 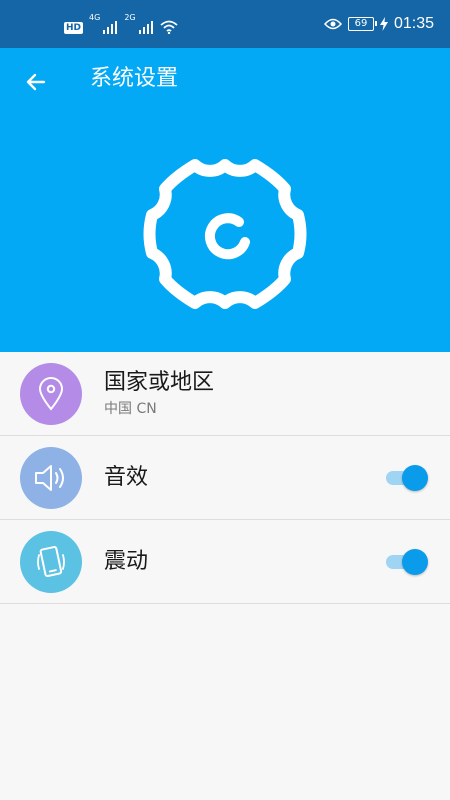 I want to click on vibration-icon-circle, so click(x=51, y=562).